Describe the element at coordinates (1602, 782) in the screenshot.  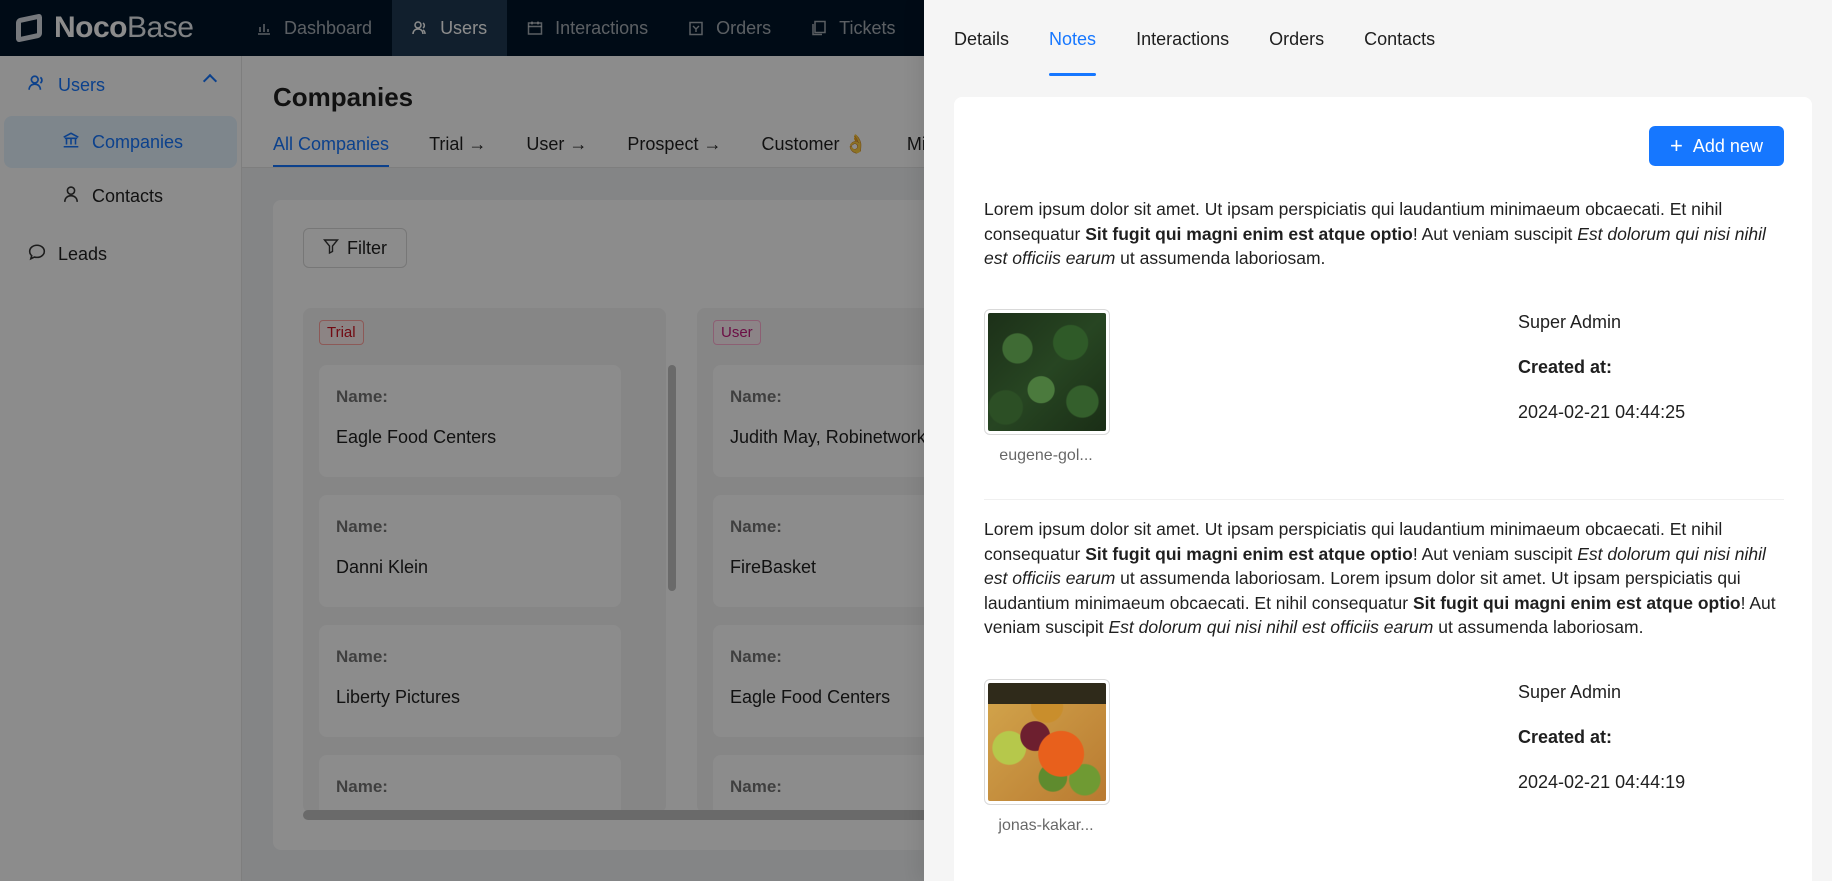
I see `created-at-value: 2024-02-21 04:44:19` at that location.